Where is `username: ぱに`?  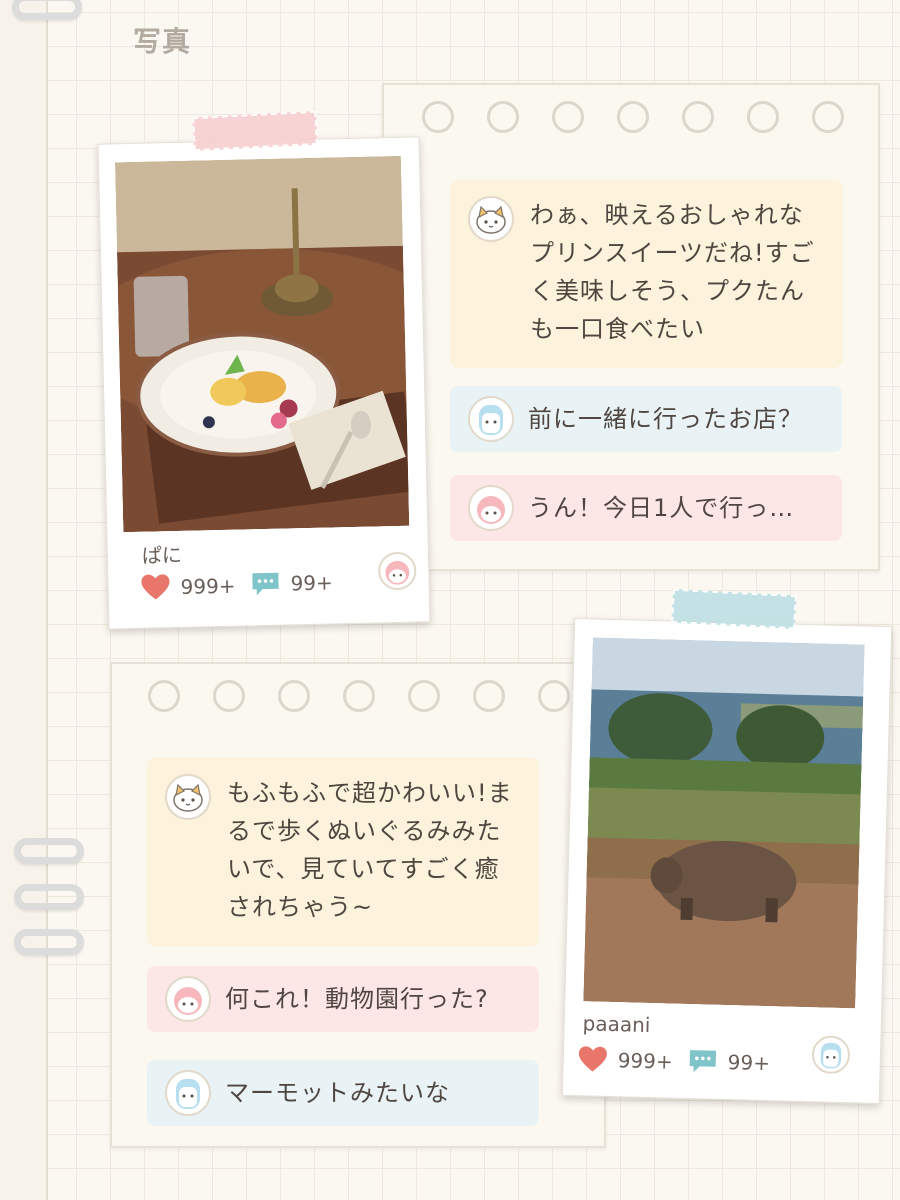 username: ぱに is located at coordinates (162, 555).